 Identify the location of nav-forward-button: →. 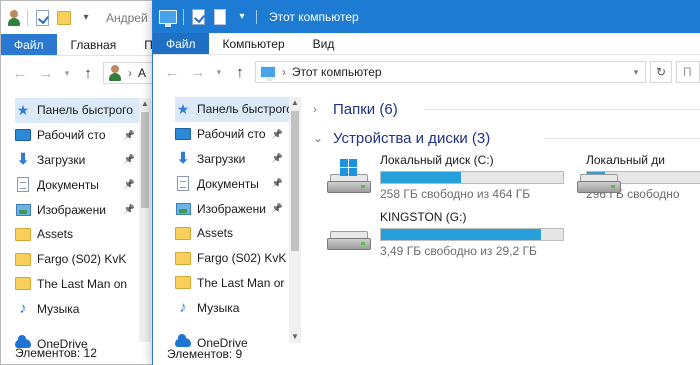
(198, 72).